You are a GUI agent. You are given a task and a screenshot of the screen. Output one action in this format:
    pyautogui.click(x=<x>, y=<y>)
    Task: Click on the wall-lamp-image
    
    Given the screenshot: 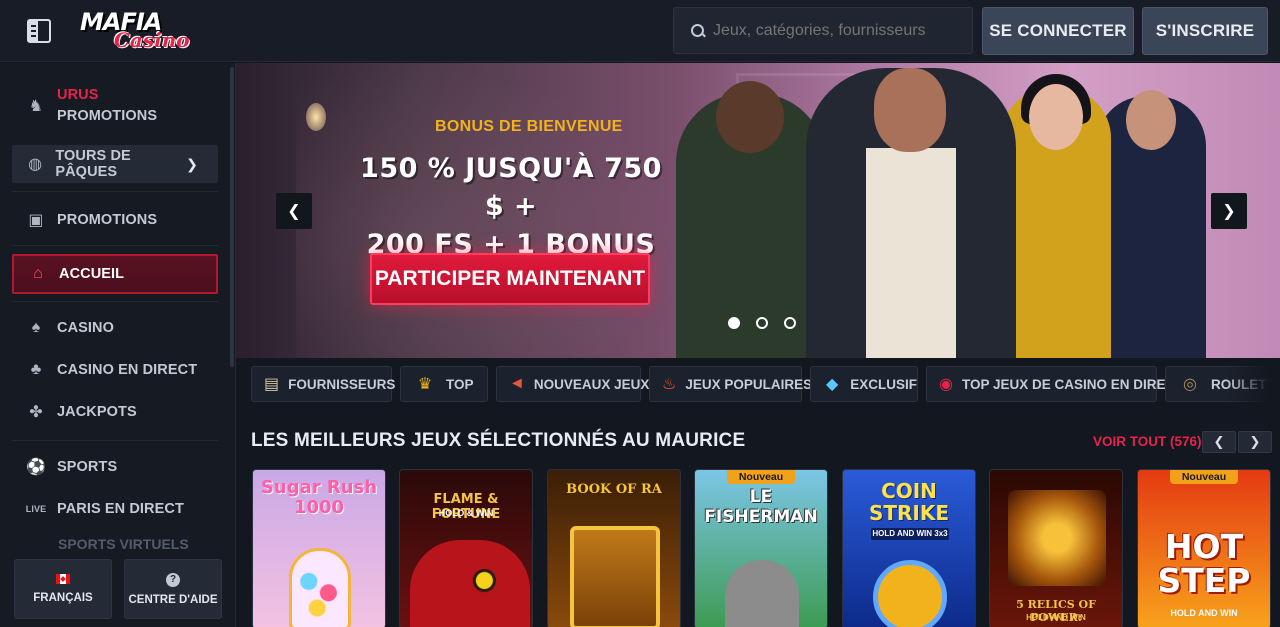 What is the action you would take?
    pyautogui.click(x=316, y=117)
    